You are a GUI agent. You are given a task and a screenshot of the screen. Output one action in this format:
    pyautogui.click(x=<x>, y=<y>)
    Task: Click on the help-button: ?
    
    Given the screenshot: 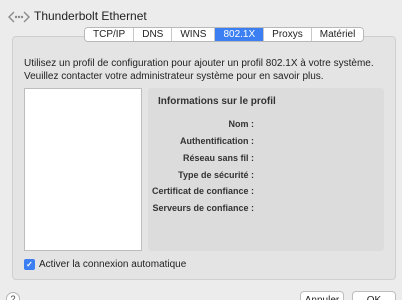 What is the action you would take?
    pyautogui.click(x=13, y=296)
    